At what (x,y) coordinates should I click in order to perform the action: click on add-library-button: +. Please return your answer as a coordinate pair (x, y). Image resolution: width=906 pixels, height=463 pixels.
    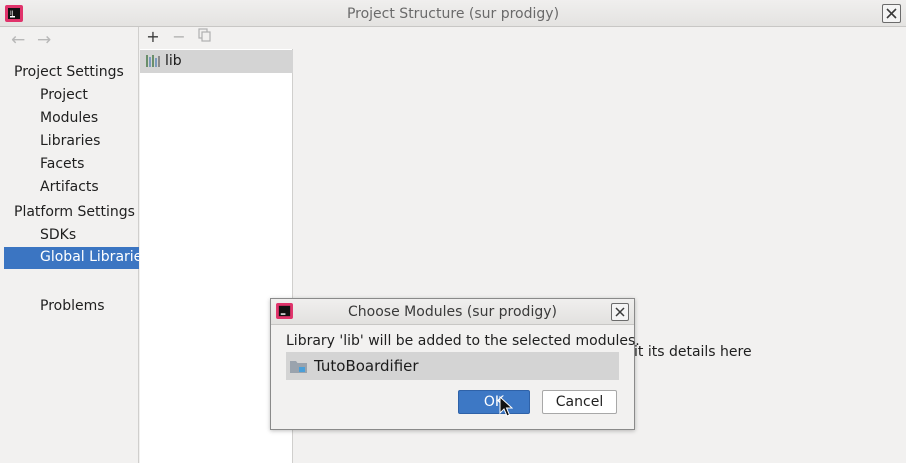
    Looking at the image, I should click on (153, 37).